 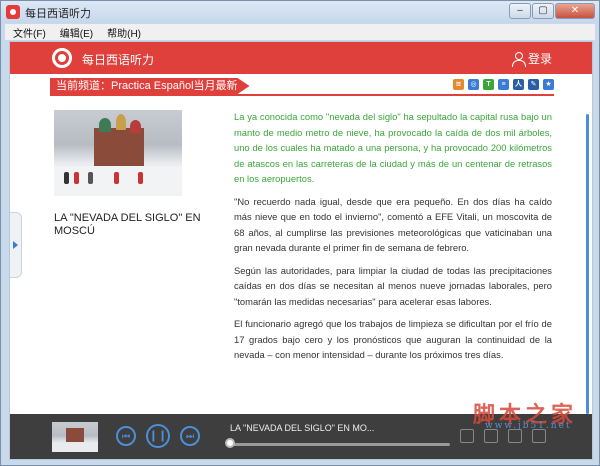 I want to click on person-icon: 人, so click(x=518, y=84).